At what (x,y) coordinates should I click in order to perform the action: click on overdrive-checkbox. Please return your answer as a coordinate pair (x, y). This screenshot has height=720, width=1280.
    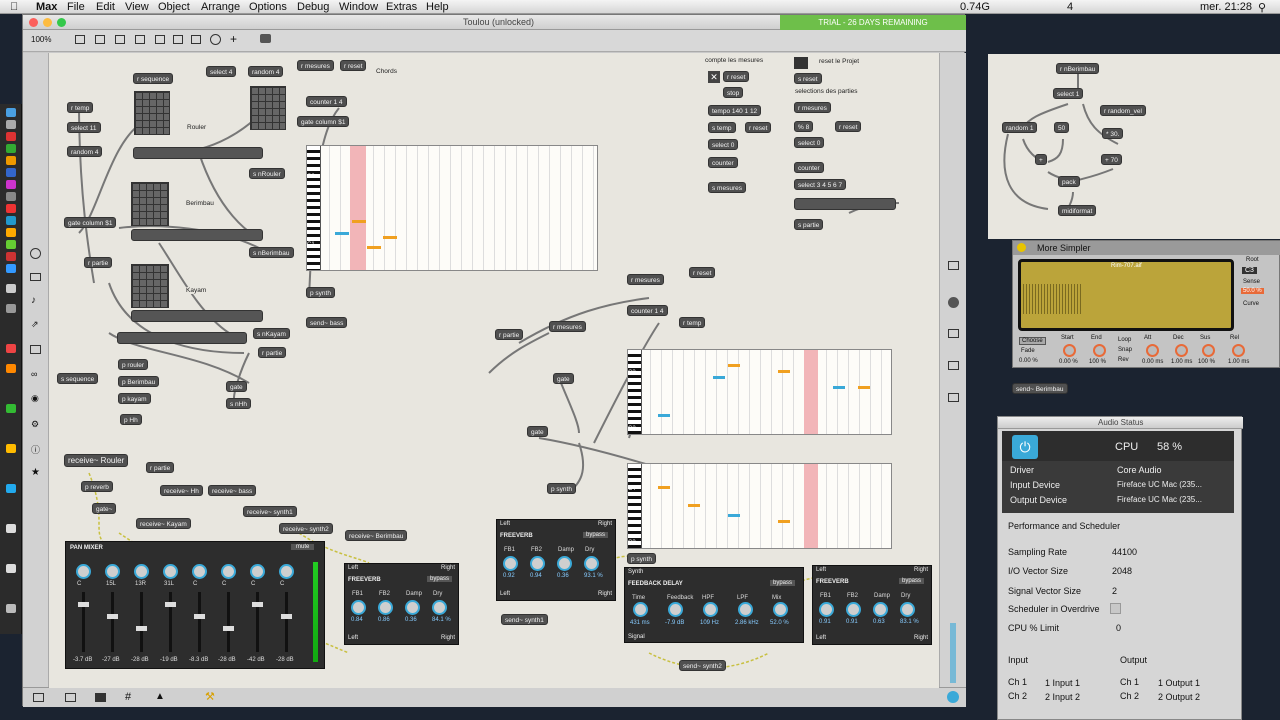
    Looking at the image, I should click on (1115, 608).